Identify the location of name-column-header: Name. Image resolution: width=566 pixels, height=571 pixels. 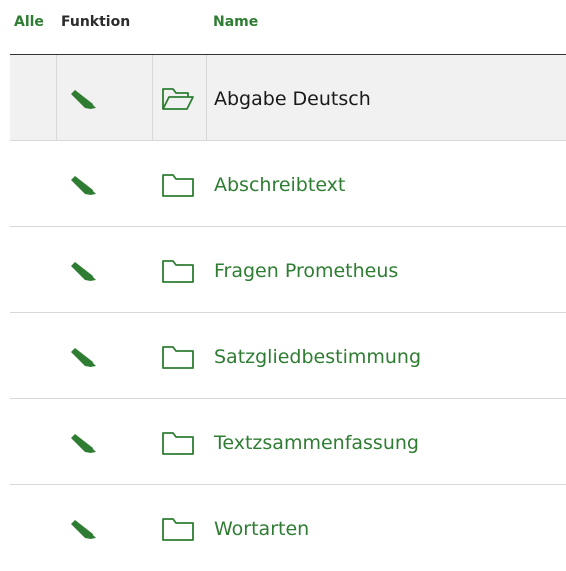
(235, 22).